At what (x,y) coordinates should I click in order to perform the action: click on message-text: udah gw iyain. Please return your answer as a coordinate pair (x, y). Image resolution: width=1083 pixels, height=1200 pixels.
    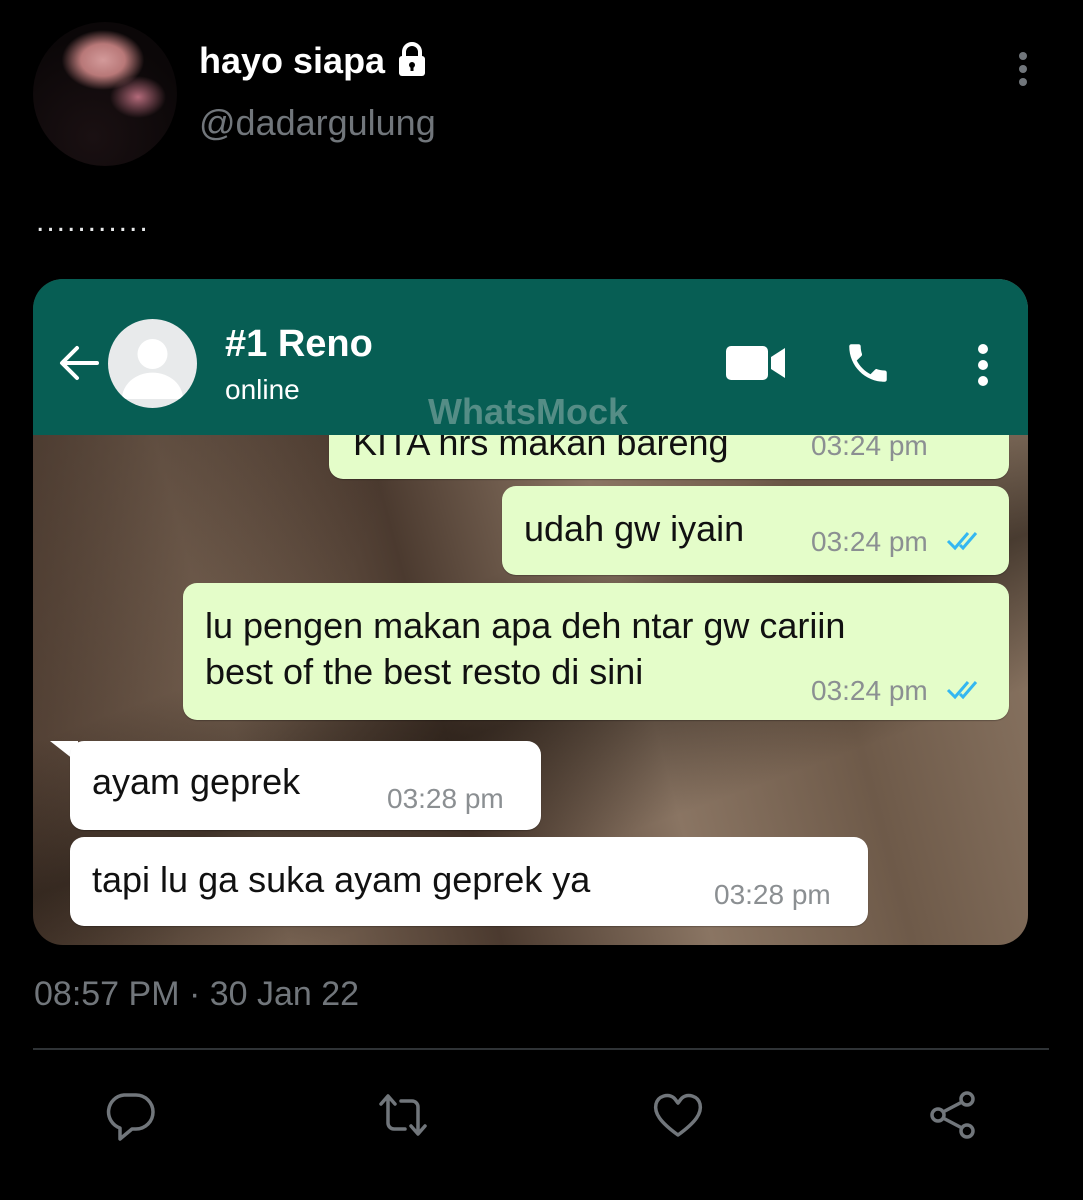
    Looking at the image, I should click on (634, 528).